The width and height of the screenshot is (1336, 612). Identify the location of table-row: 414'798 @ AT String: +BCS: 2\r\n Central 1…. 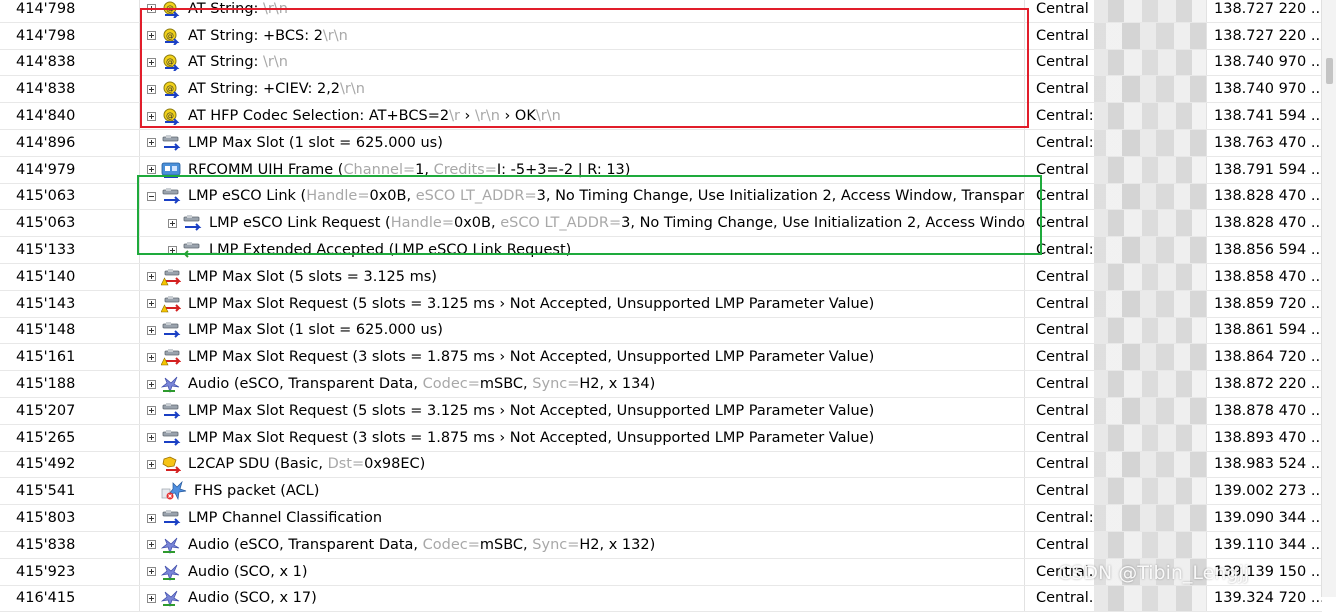
(661, 36).